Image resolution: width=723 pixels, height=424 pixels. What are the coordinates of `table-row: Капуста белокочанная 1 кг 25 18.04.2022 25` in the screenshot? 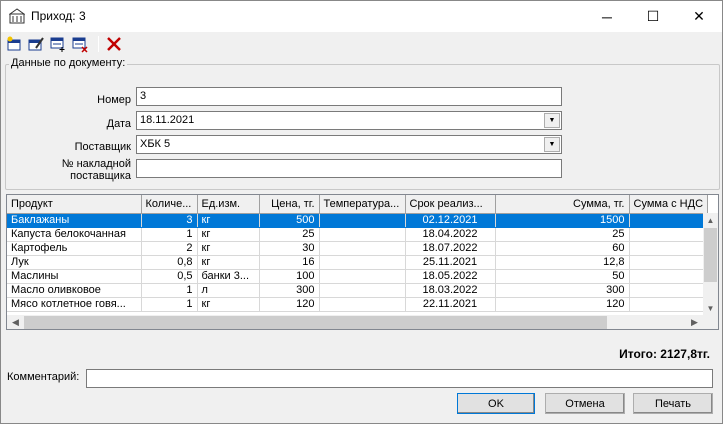 It's located at (358, 234).